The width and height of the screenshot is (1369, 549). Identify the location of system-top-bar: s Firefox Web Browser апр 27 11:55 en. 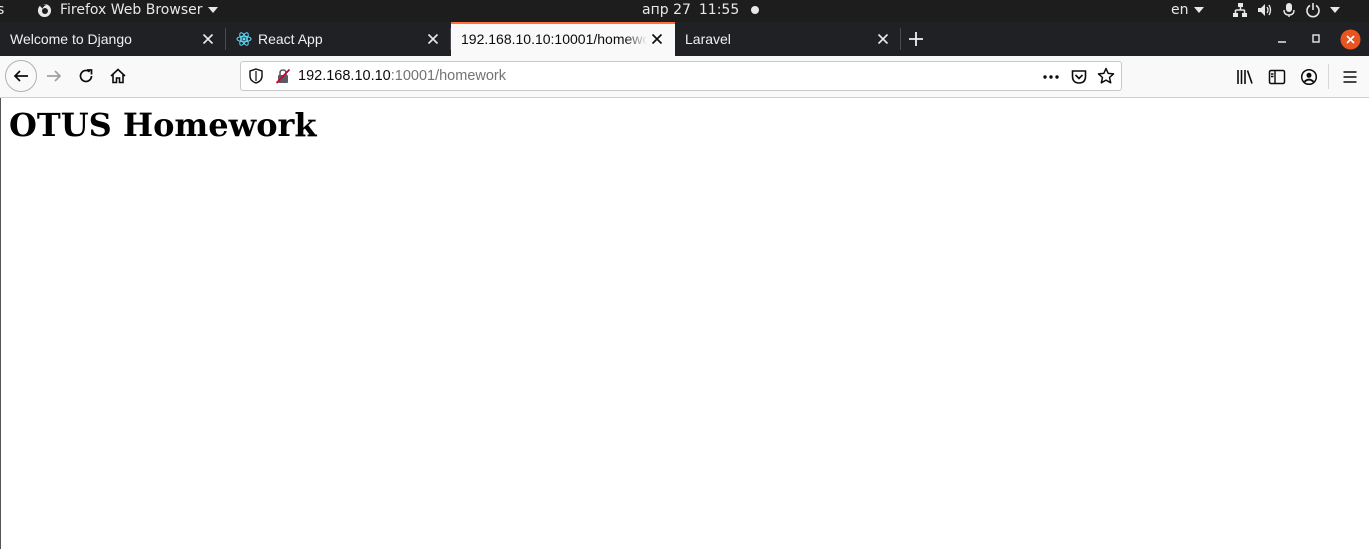
(684, 11).